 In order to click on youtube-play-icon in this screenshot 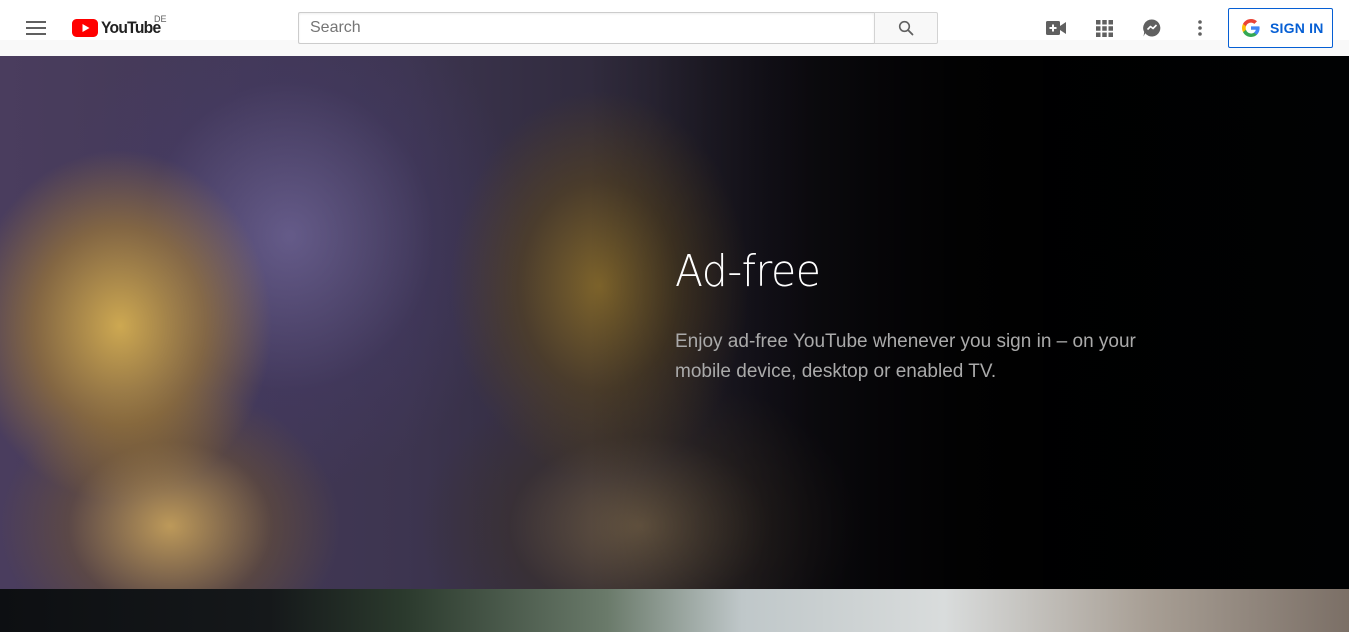, I will do `click(85, 28)`.